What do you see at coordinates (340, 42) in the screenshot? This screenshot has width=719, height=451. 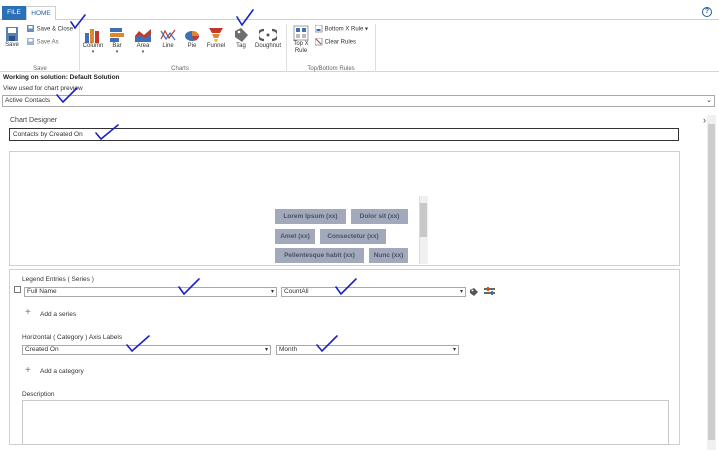 I see `clear-rules-label: Clear Rules` at bounding box center [340, 42].